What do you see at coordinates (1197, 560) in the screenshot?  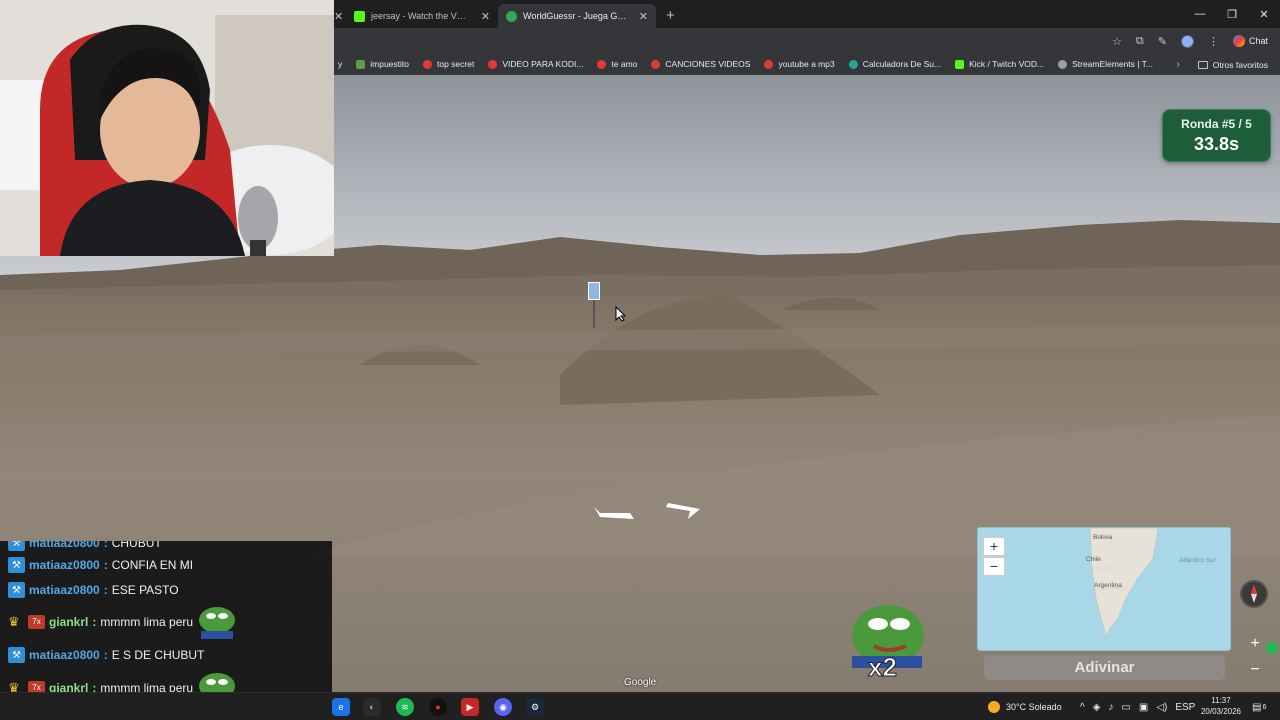 I see `map-label-atlantic: Atlántico Sur` at bounding box center [1197, 560].